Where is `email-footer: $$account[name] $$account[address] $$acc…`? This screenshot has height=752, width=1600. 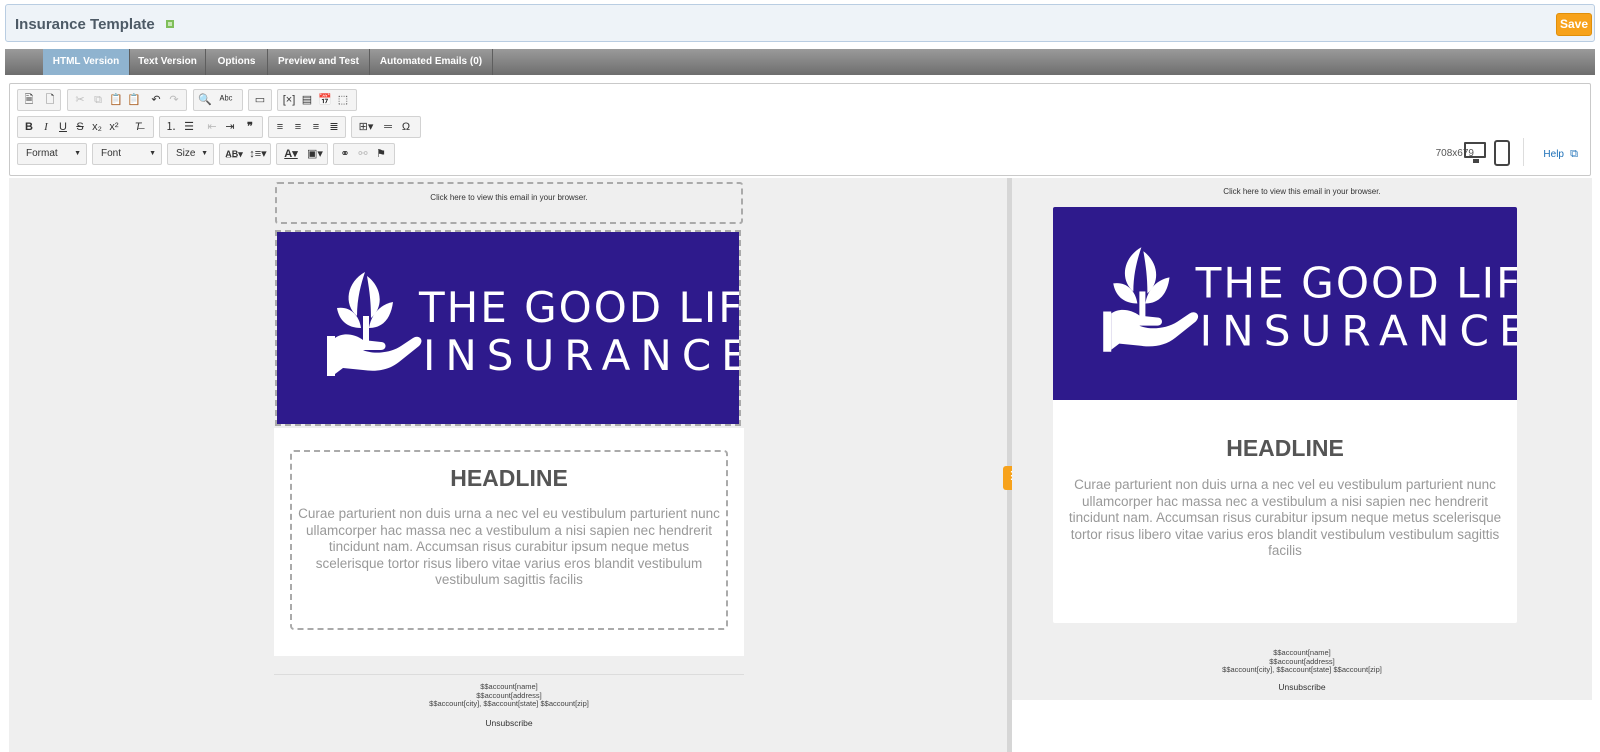
email-footer: $$account[name] $$account[address] $$acc… is located at coordinates (509, 704).